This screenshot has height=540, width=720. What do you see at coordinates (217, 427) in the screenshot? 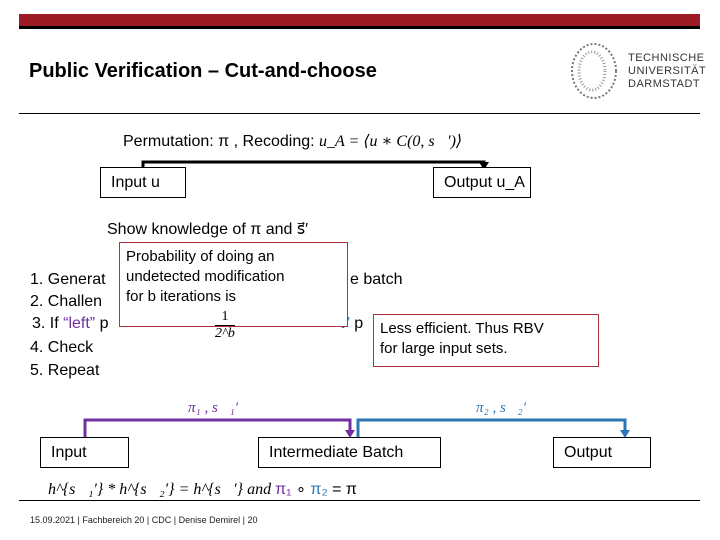
I see `purple-arrow` at bounding box center [217, 427].